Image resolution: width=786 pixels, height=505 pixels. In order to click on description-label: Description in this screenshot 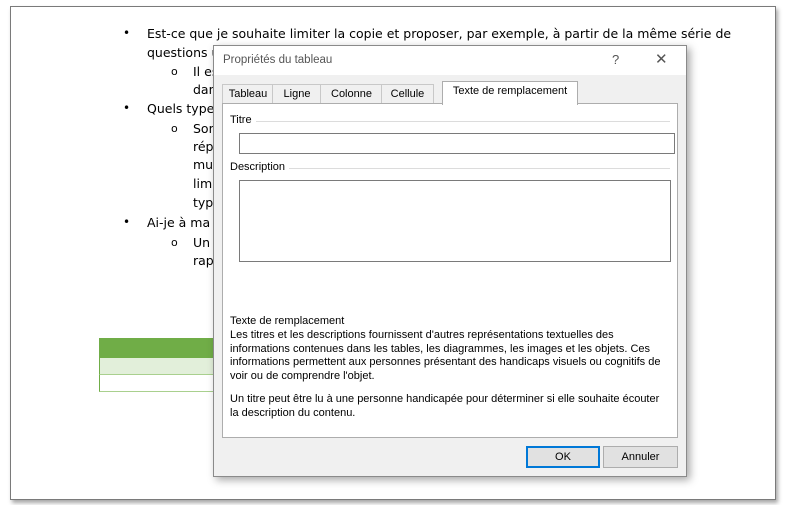, I will do `click(260, 167)`.